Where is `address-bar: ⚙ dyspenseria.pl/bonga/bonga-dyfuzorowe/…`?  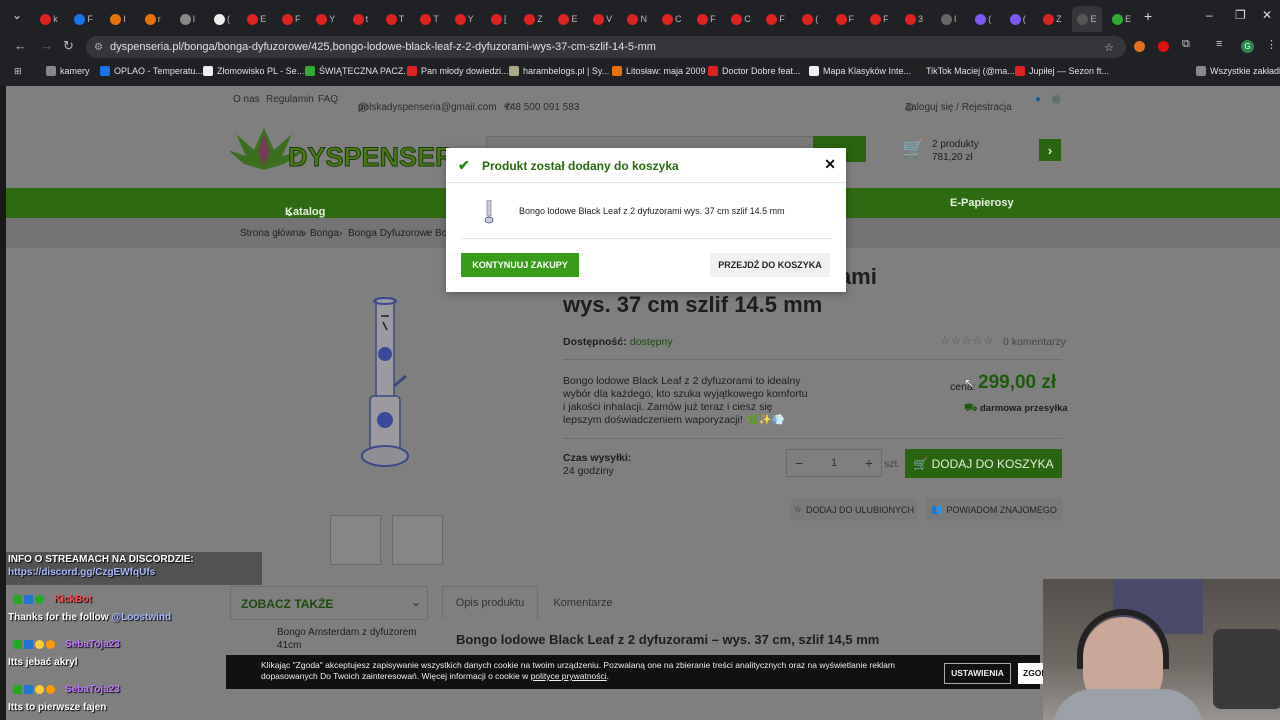
address-bar: ⚙ dyspenseria.pl/bonga/bonga-dyfuzorowe/… is located at coordinates (606, 47).